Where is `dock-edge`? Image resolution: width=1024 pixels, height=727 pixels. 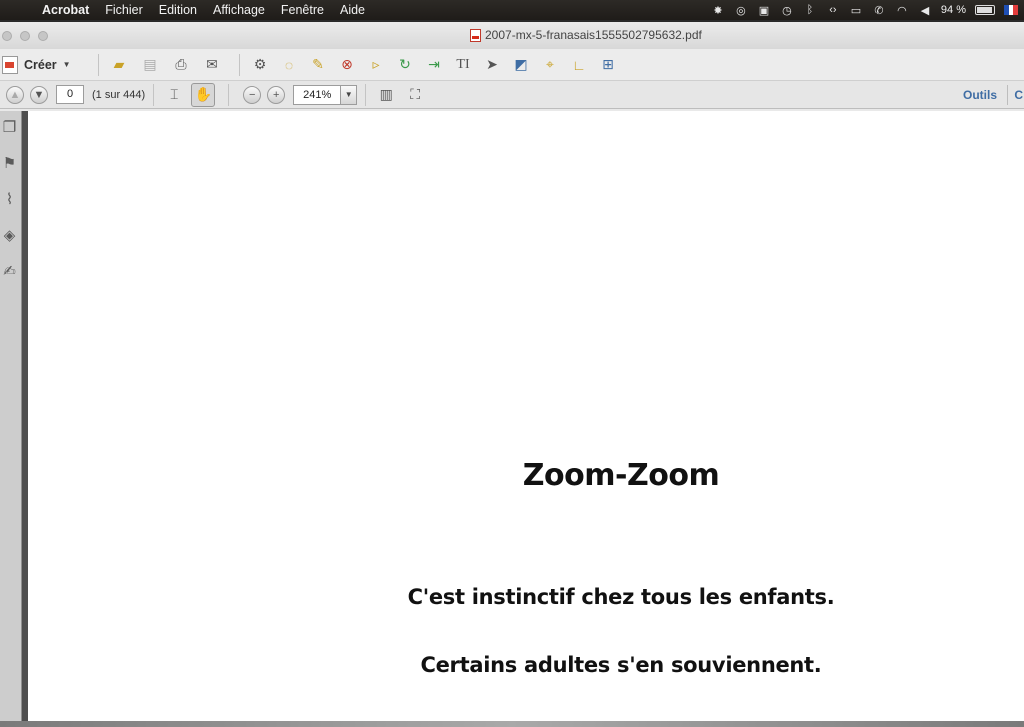 dock-edge is located at coordinates (512, 724).